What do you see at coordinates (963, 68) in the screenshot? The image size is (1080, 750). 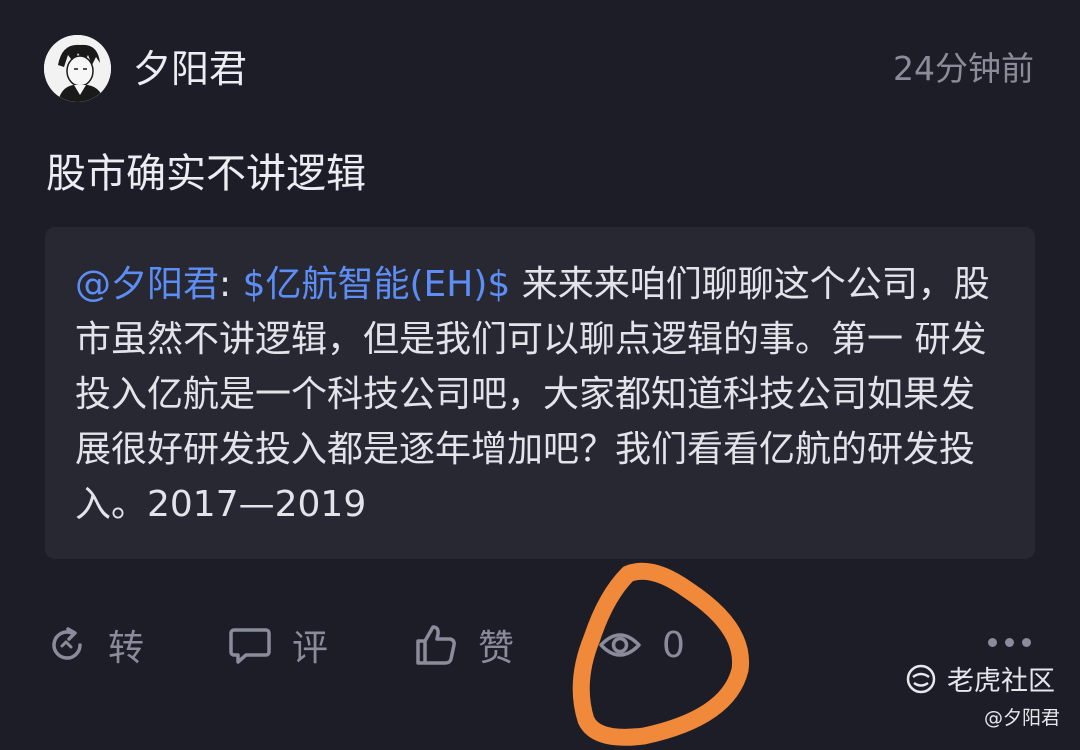 I see `post-timestamp: 24分钟前` at bounding box center [963, 68].